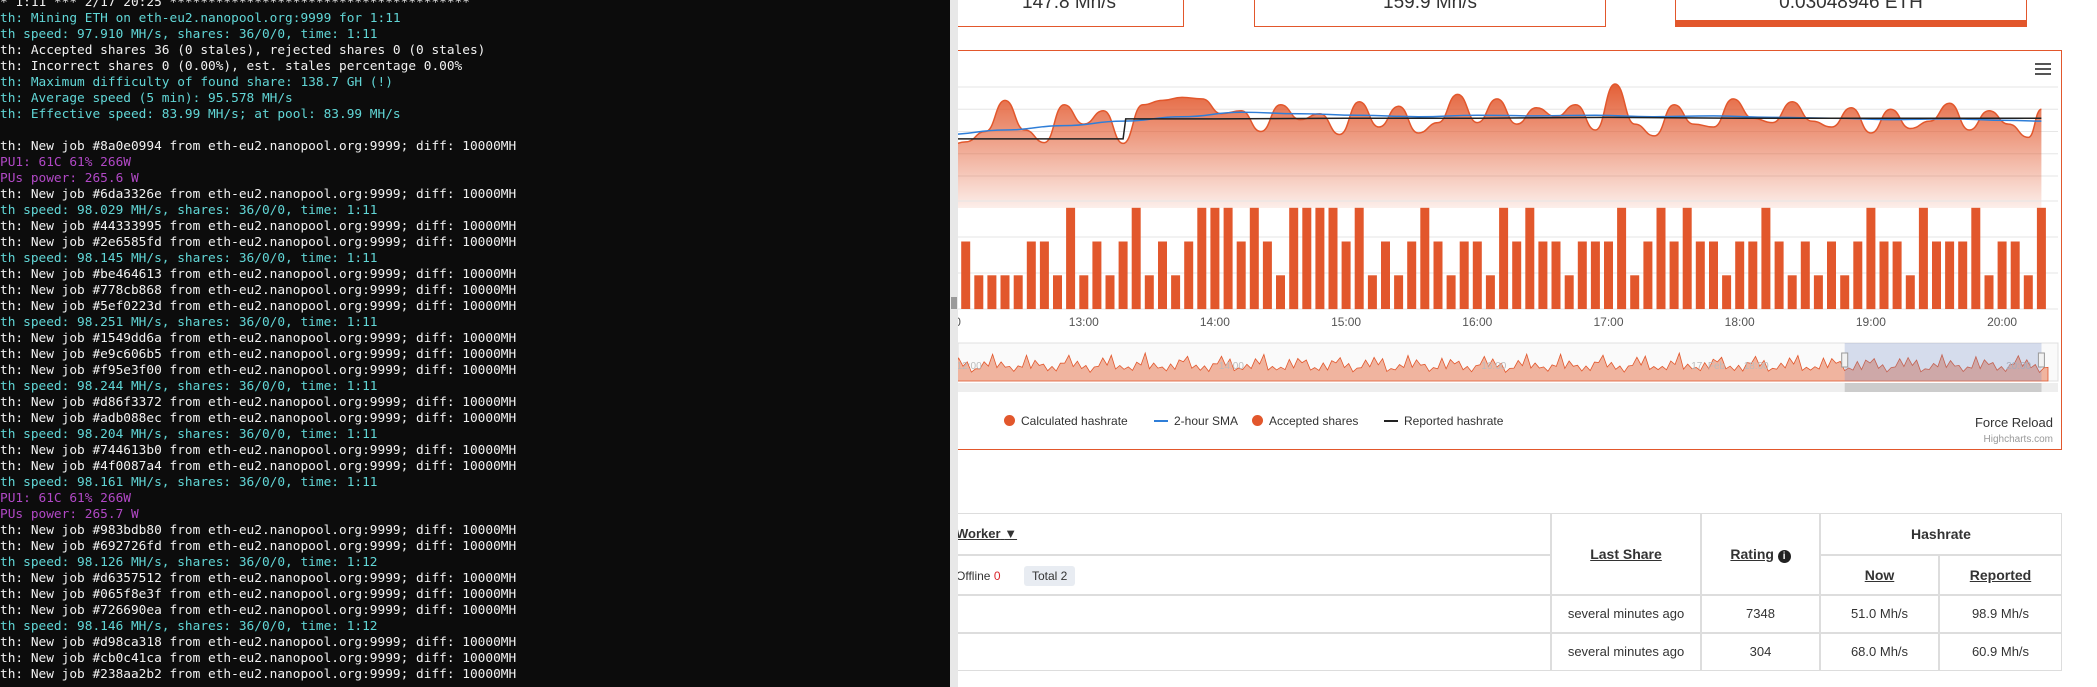 The image size is (2097, 687). What do you see at coordinates (954, 303) in the screenshot?
I see `scrollbar-thumb` at bounding box center [954, 303].